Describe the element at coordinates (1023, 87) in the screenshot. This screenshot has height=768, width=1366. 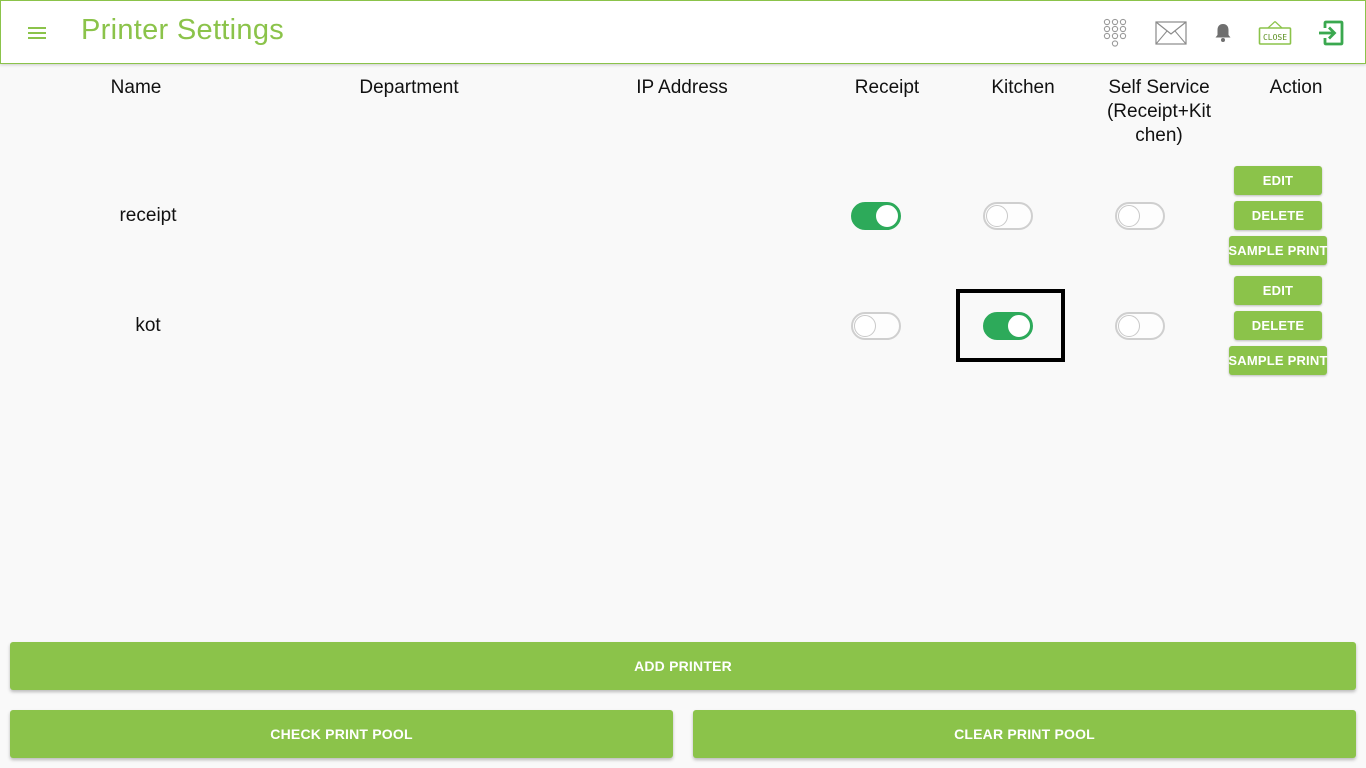
I see `column-header-kitchen: Kitchen` at that location.